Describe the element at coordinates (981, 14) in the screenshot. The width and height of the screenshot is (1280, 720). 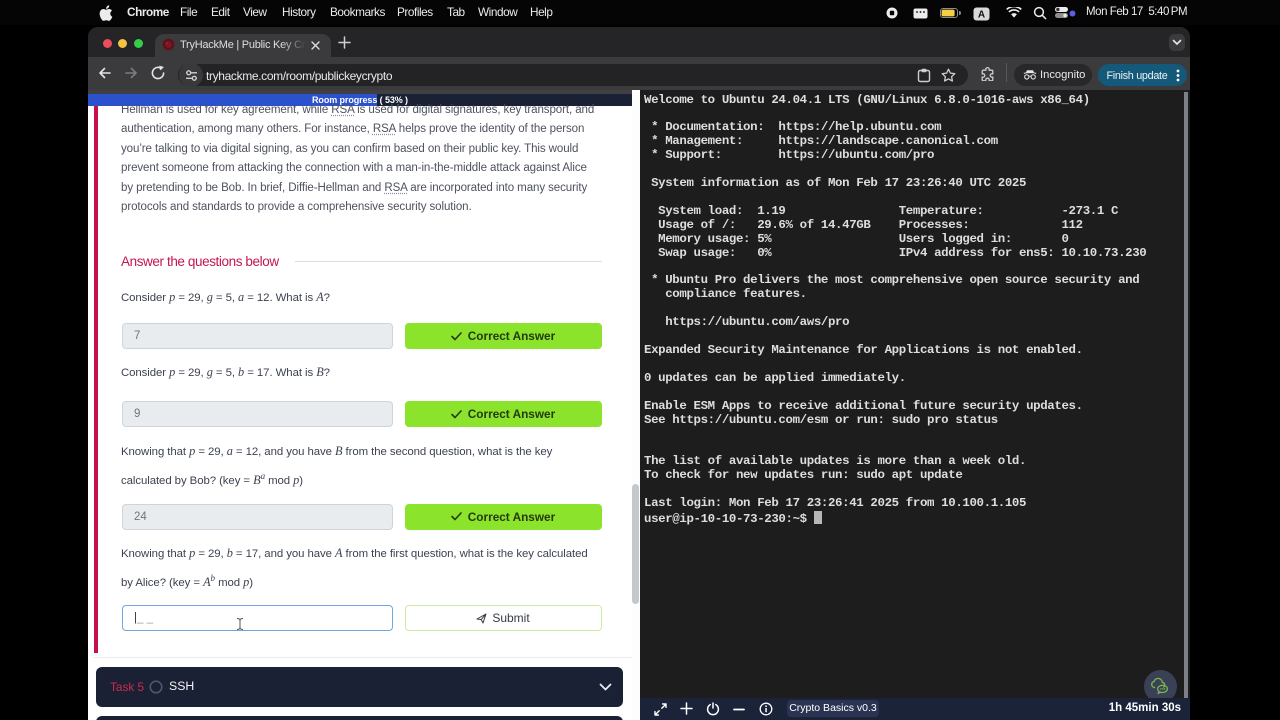
I see `svg-text: A` at that location.